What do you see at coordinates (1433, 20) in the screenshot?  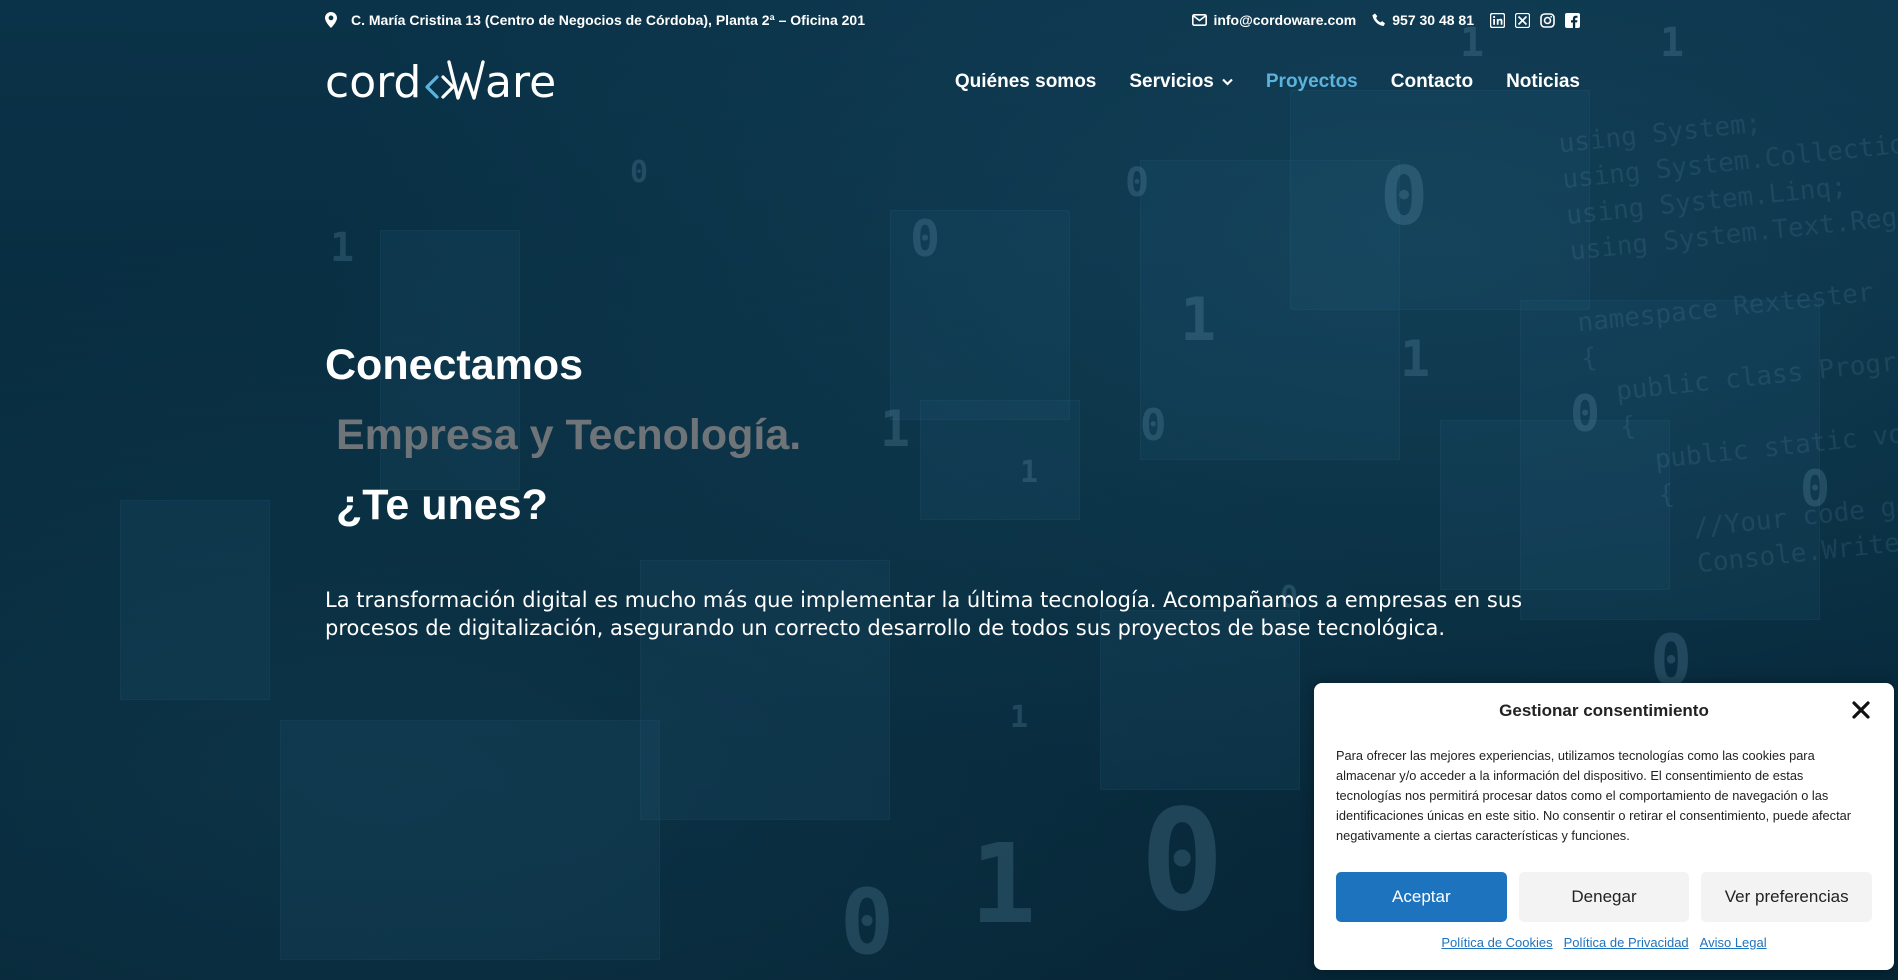 I see `phone-link: 957 30 48 81` at bounding box center [1433, 20].